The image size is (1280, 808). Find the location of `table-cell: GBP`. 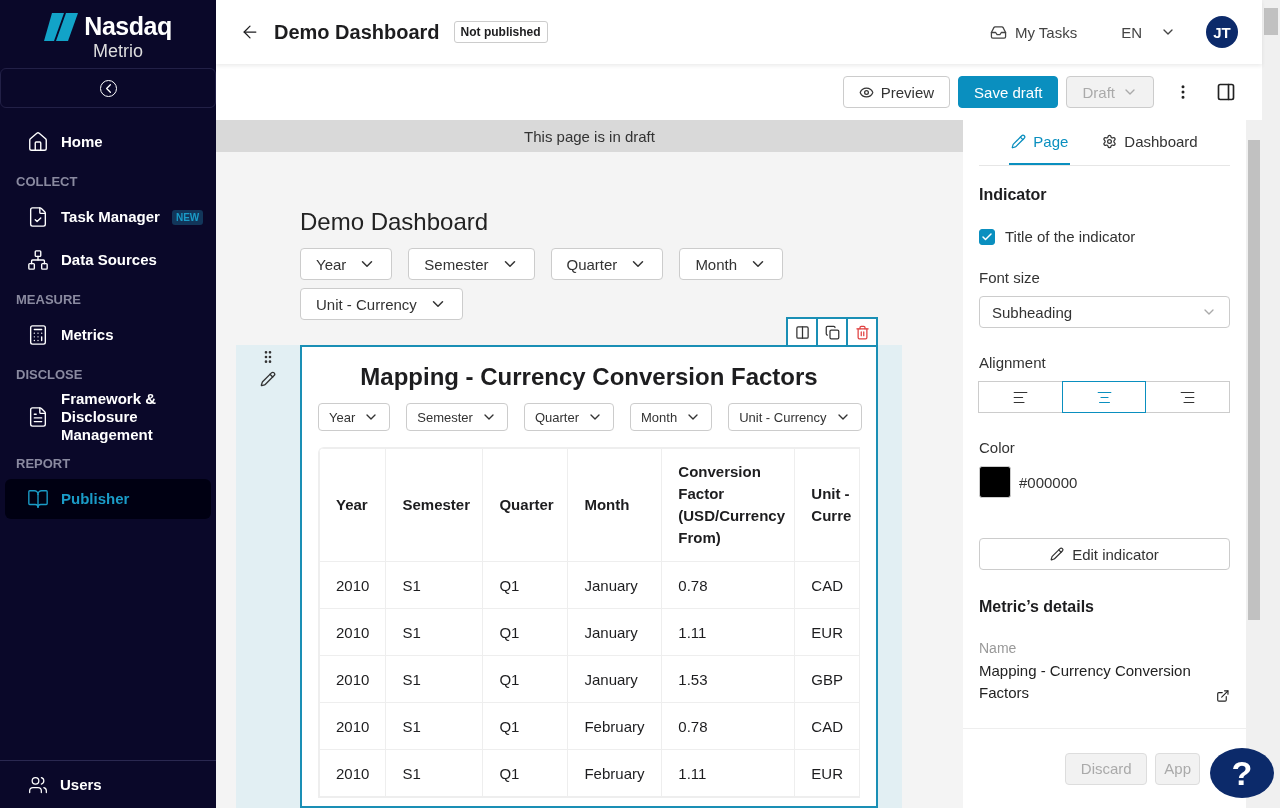

table-cell: GBP is located at coordinates (827, 679).